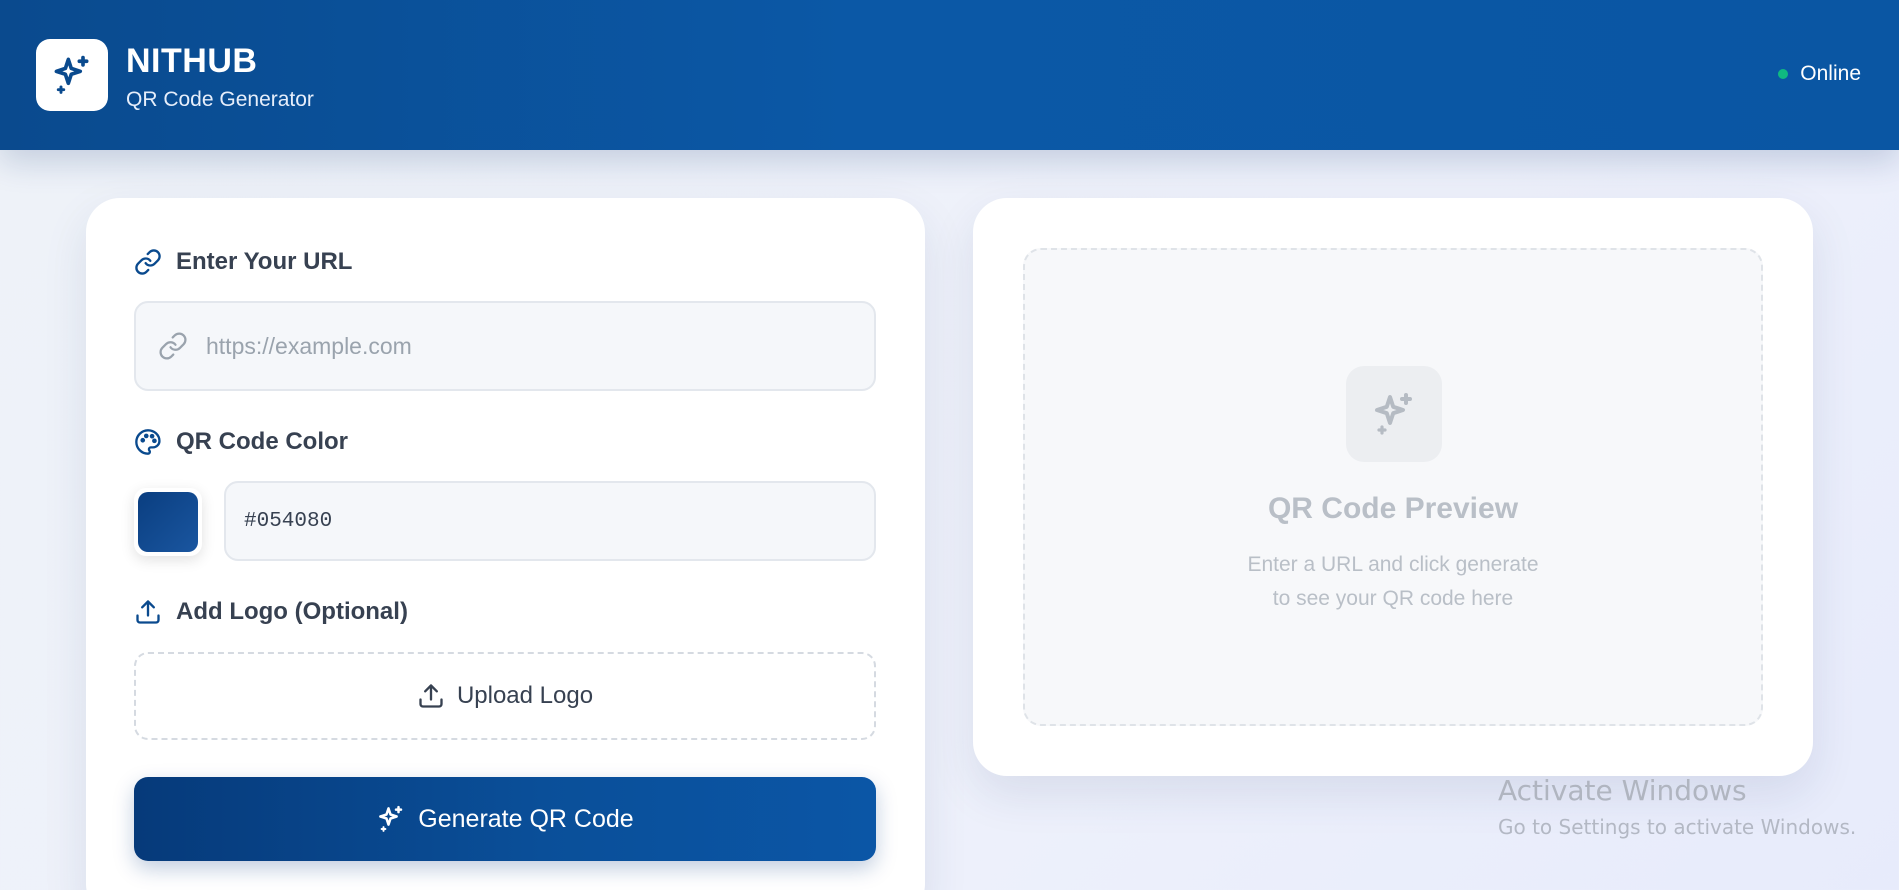 The height and width of the screenshot is (890, 1899). What do you see at coordinates (264, 261) in the screenshot?
I see `url-label-text: Enter Your URL` at bounding box center [264, 261].